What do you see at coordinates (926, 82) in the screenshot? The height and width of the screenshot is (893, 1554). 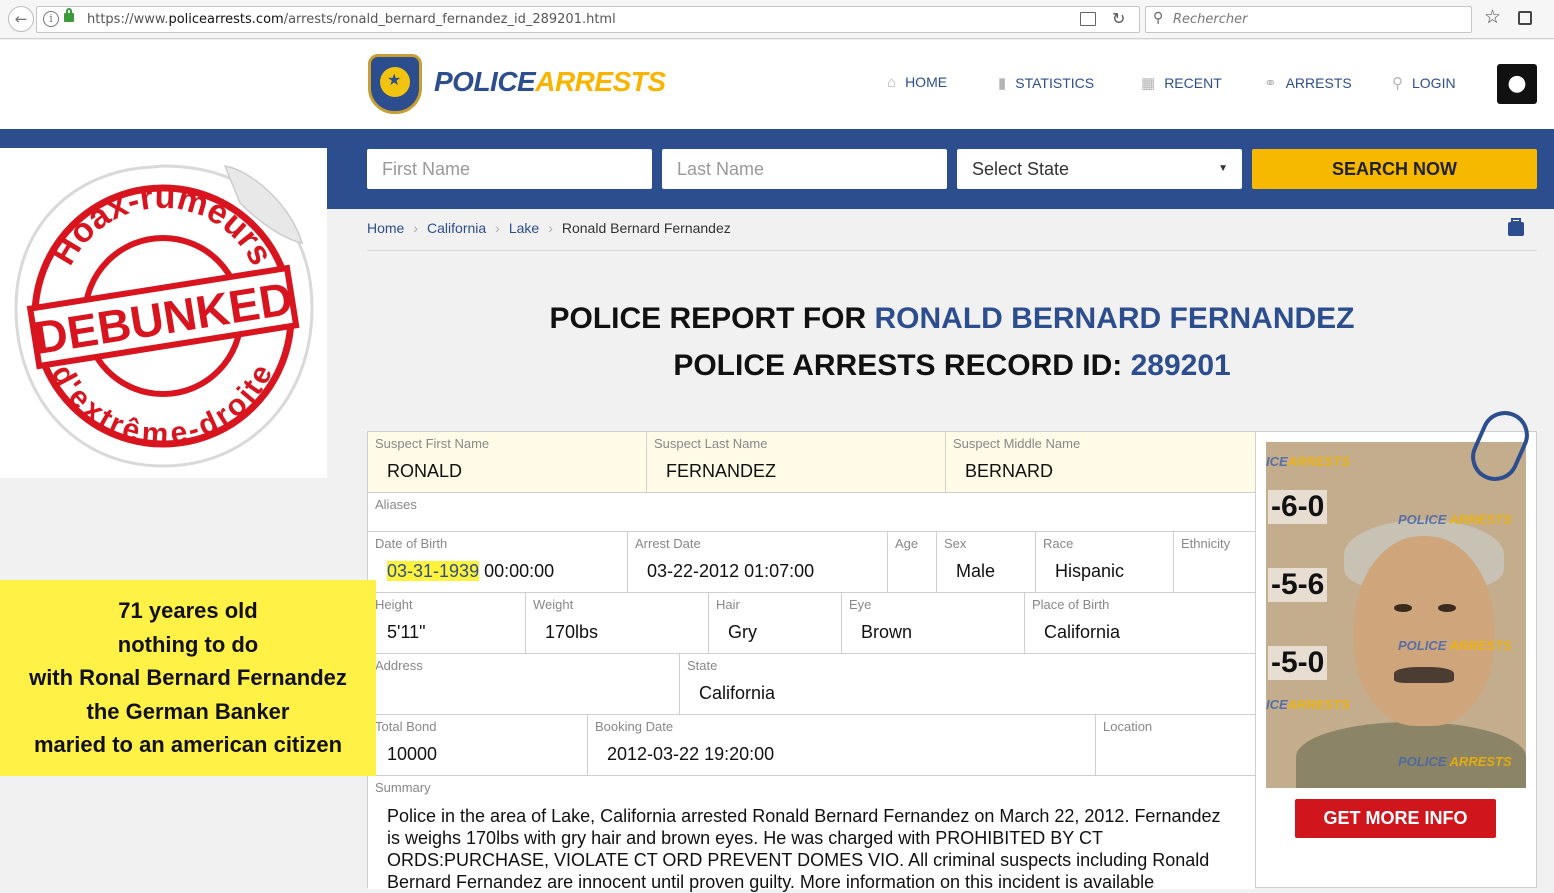 I see `nav-home-label: HOME` at bounding box center [926, 82].